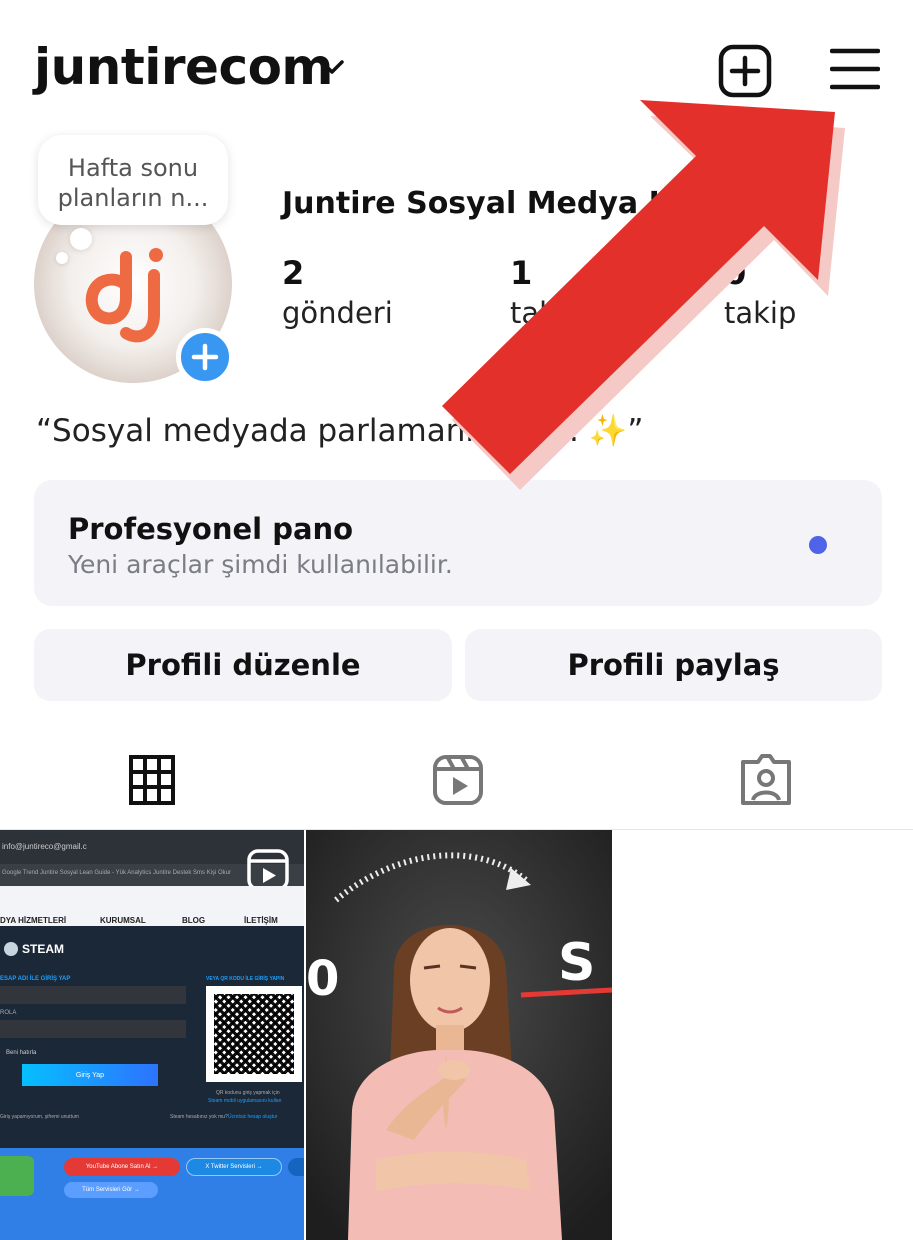 The width and height of the screenshot is (913, 1240). Describe the element at coordinates (33, 920) in the screenshot. I see `nav-item-services: DYA HİZMETLERİ` at that location.